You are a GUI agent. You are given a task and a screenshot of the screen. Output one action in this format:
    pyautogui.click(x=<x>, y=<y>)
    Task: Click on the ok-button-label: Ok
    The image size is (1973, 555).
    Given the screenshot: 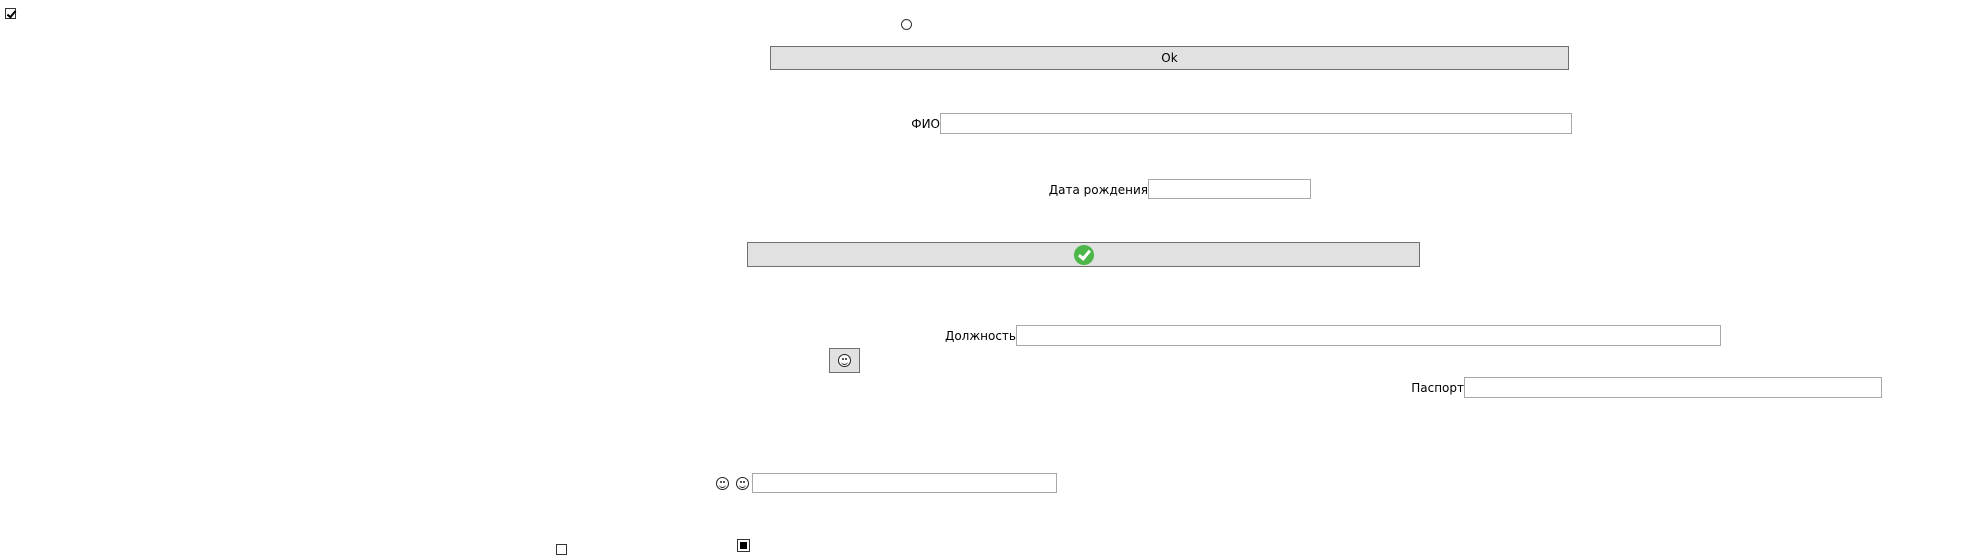 What is the action you would take?
    pyautogui.click(x=1169, y=58)
    